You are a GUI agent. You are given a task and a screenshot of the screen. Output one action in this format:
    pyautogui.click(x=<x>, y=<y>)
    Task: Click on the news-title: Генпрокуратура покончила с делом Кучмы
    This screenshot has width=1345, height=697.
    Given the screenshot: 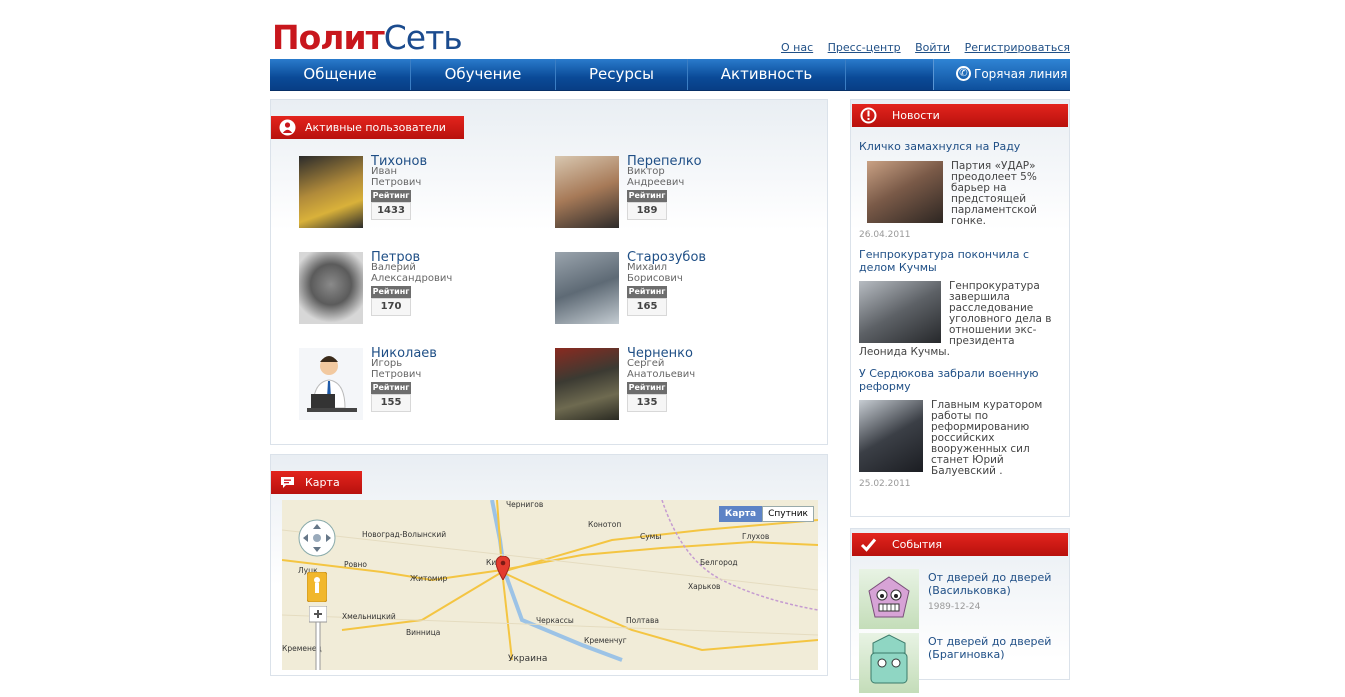 What is the action you would take?
    pyautogui.click(x=959, y=261)
    